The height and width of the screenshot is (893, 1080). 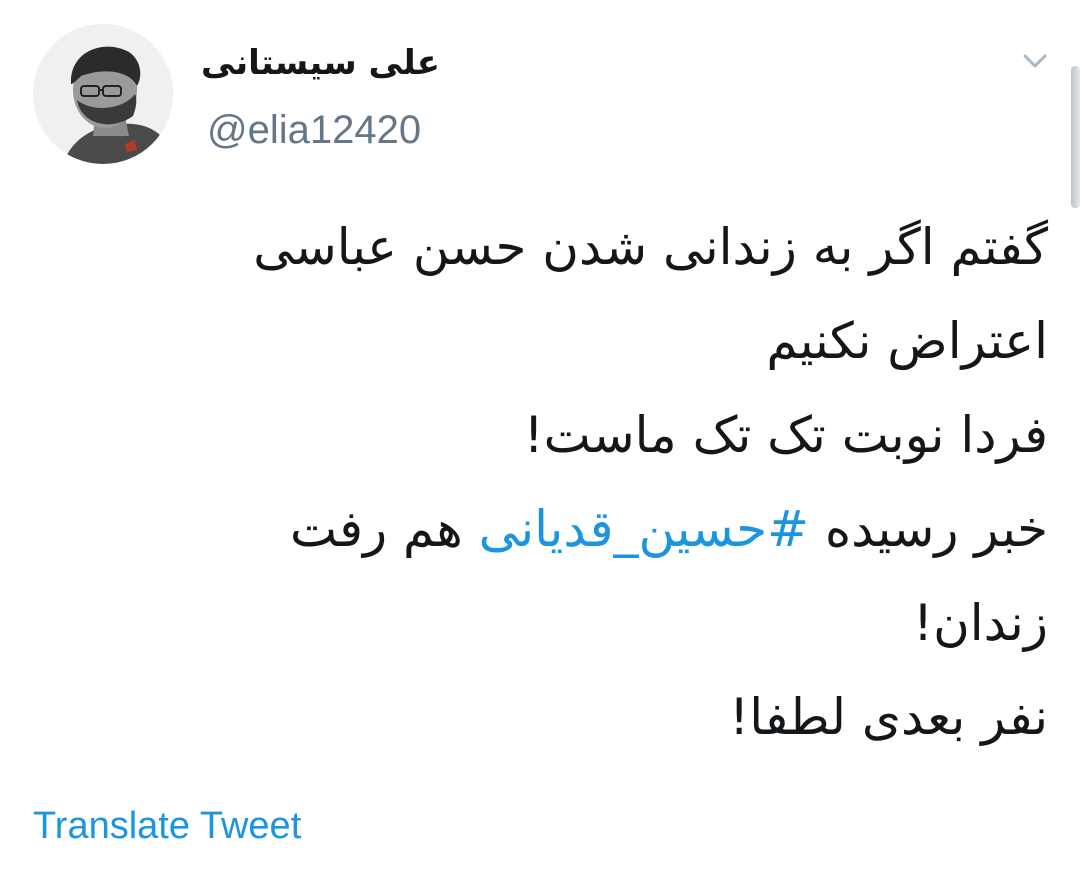 What do you see at coordinates (1075, 137) in the screenshot?
I see `scrollbar-thumb` at bounding box center [1075, 137].